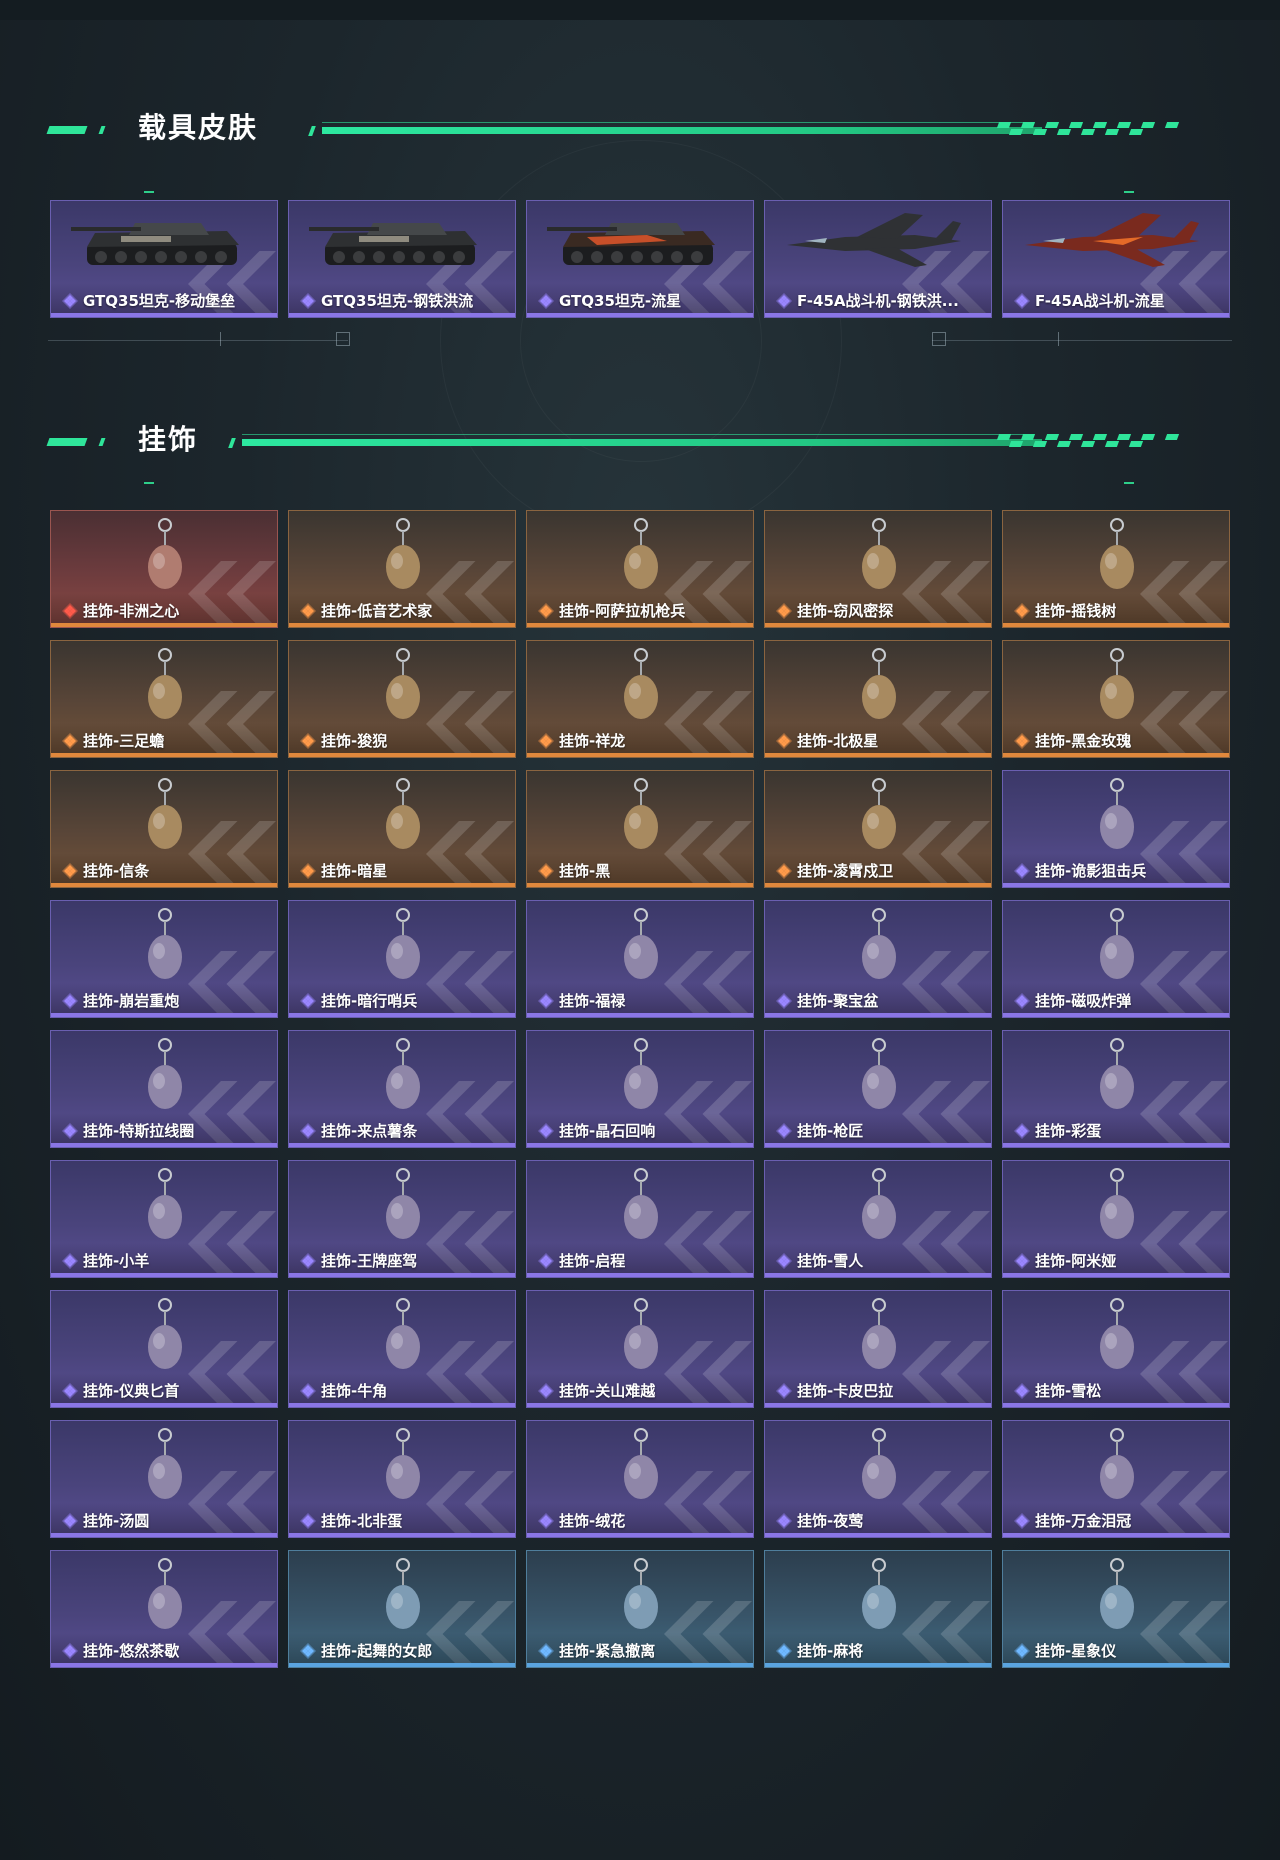 The image size is (1280, 1860). What do you see at coordinates (640, 699) in the screenshot?
I see `pendant-card: 挂饰-祥龙` at bounding box center [640, 699].